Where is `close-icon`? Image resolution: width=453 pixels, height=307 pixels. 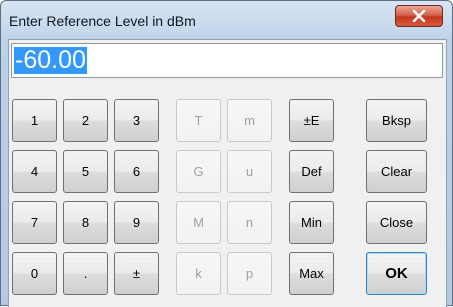
close-icon is located at coordinates (419, 16).